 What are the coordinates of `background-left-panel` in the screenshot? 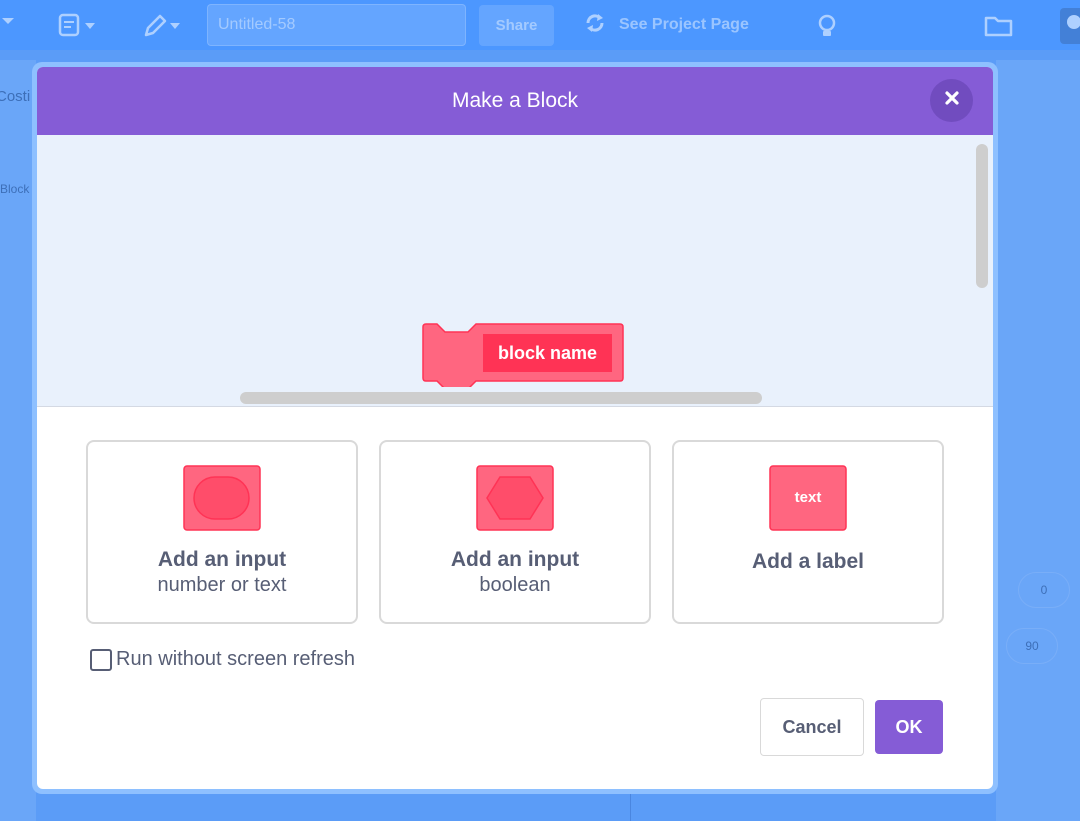 It's located at (18, 440).